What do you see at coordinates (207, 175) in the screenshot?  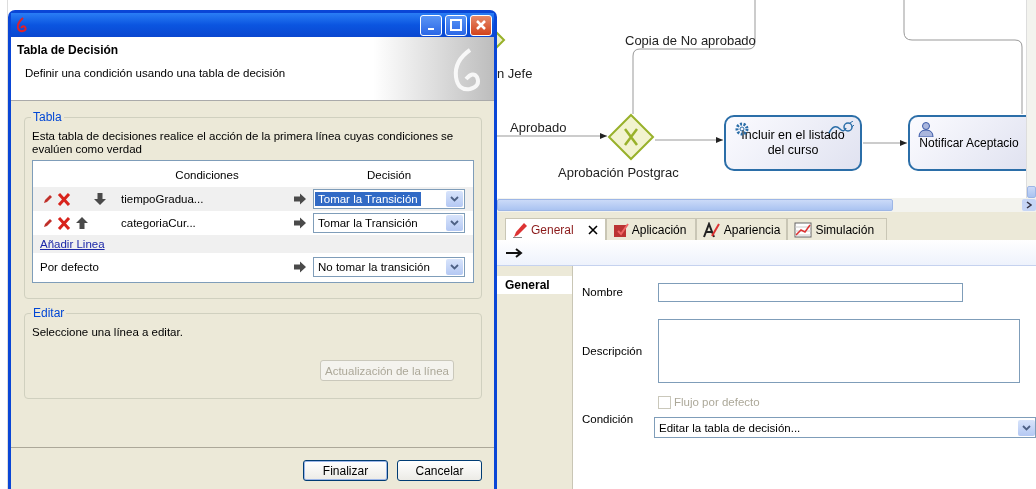 I see `column-header: Condiciones` at bounding box center [207, 175].